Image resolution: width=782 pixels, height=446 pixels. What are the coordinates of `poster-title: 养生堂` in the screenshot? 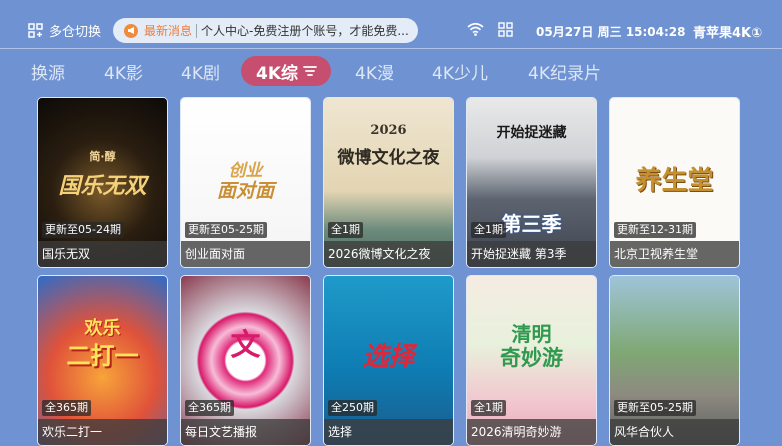 It's located at (674, 181).